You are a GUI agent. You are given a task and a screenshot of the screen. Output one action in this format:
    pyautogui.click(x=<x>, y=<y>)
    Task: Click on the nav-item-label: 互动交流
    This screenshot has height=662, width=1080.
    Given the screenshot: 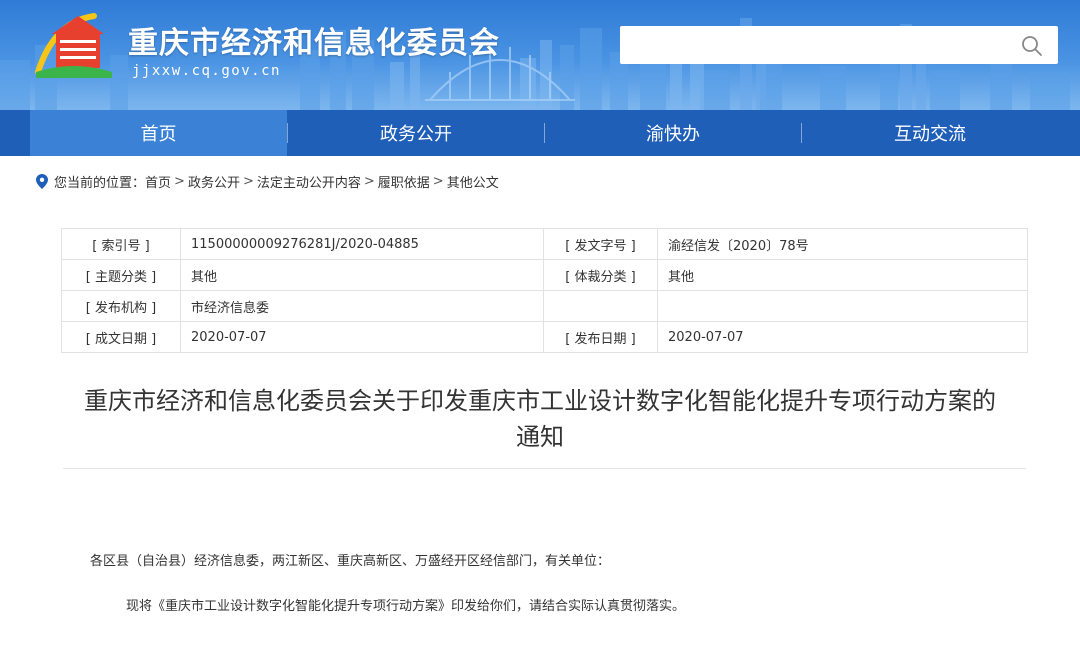 What is the action you would take?
    pyautogui.click(x=930, y=134)
    